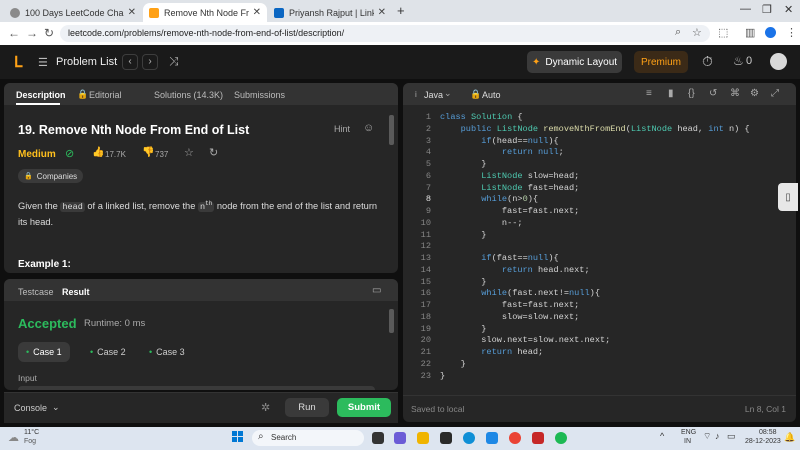 The image size is (800, 450). What do you see at coordinates (600, 200) in the screenshot?
I see `code-line: 8 while(n>0){` at bounding box center [600, 200].